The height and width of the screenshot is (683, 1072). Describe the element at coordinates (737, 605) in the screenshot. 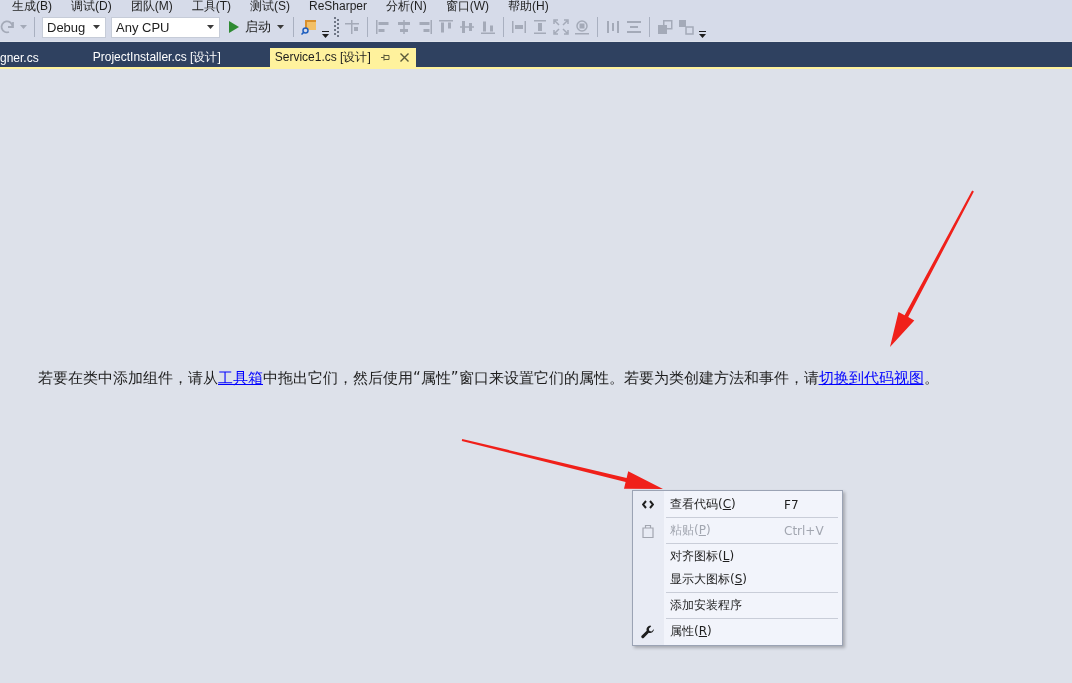

I see `menu-item: 添加安装程序` at that location.